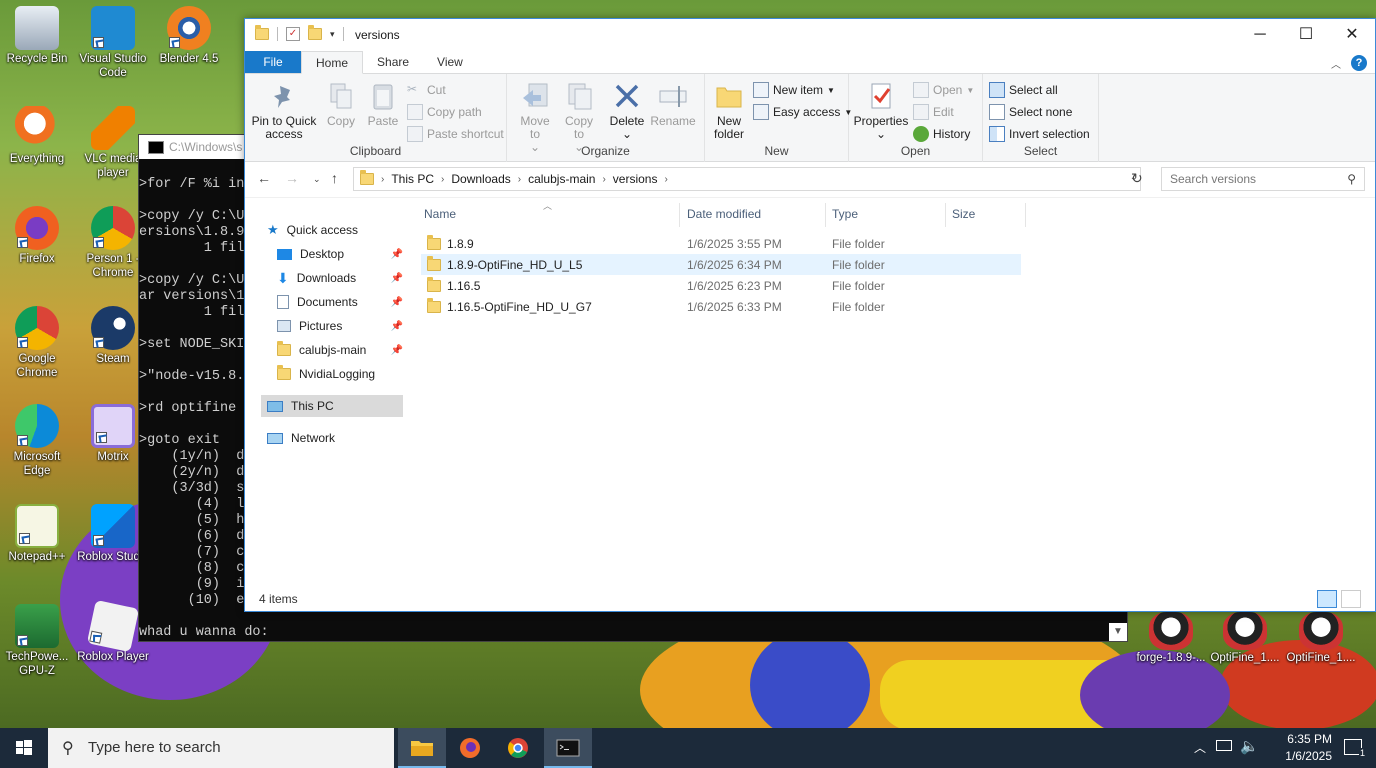  What do you see at coordinates (561, 179) in the screenshot?
I see `breadcrumb-calubjs-main: calubjs-main` at bounding box center [561, 179].